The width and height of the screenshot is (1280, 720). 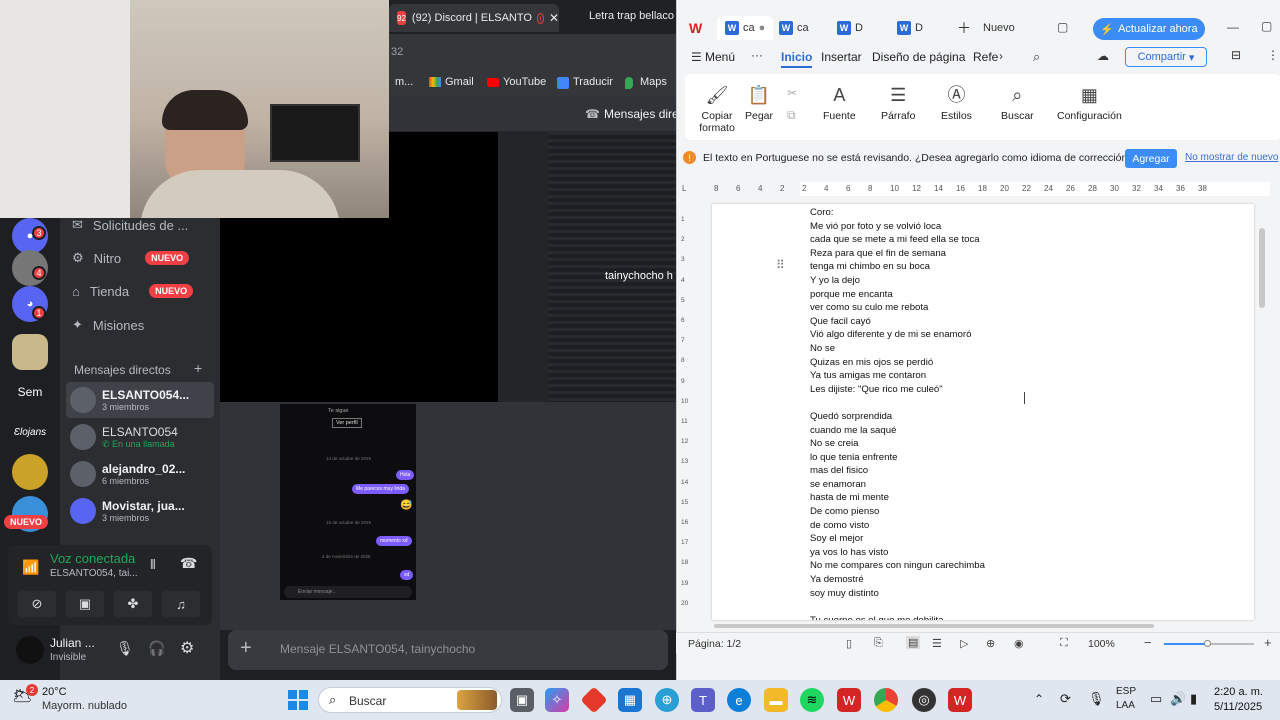 I want to click on red-app-icon, so click(x=594, y=700).